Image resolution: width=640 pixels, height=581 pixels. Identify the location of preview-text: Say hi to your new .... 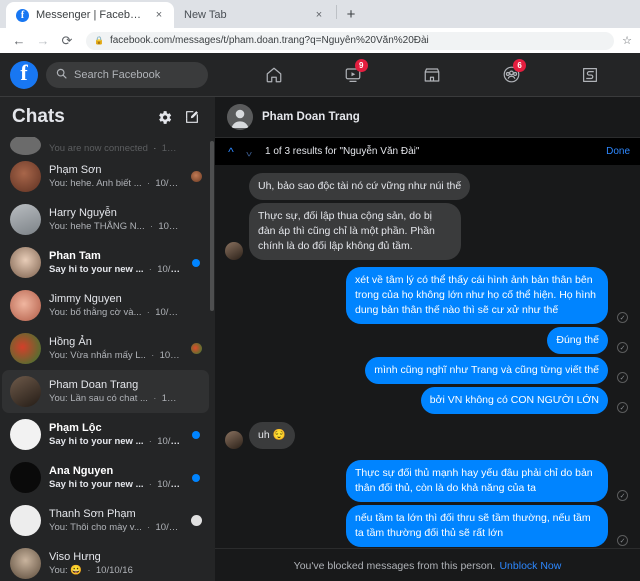
(96, 269).